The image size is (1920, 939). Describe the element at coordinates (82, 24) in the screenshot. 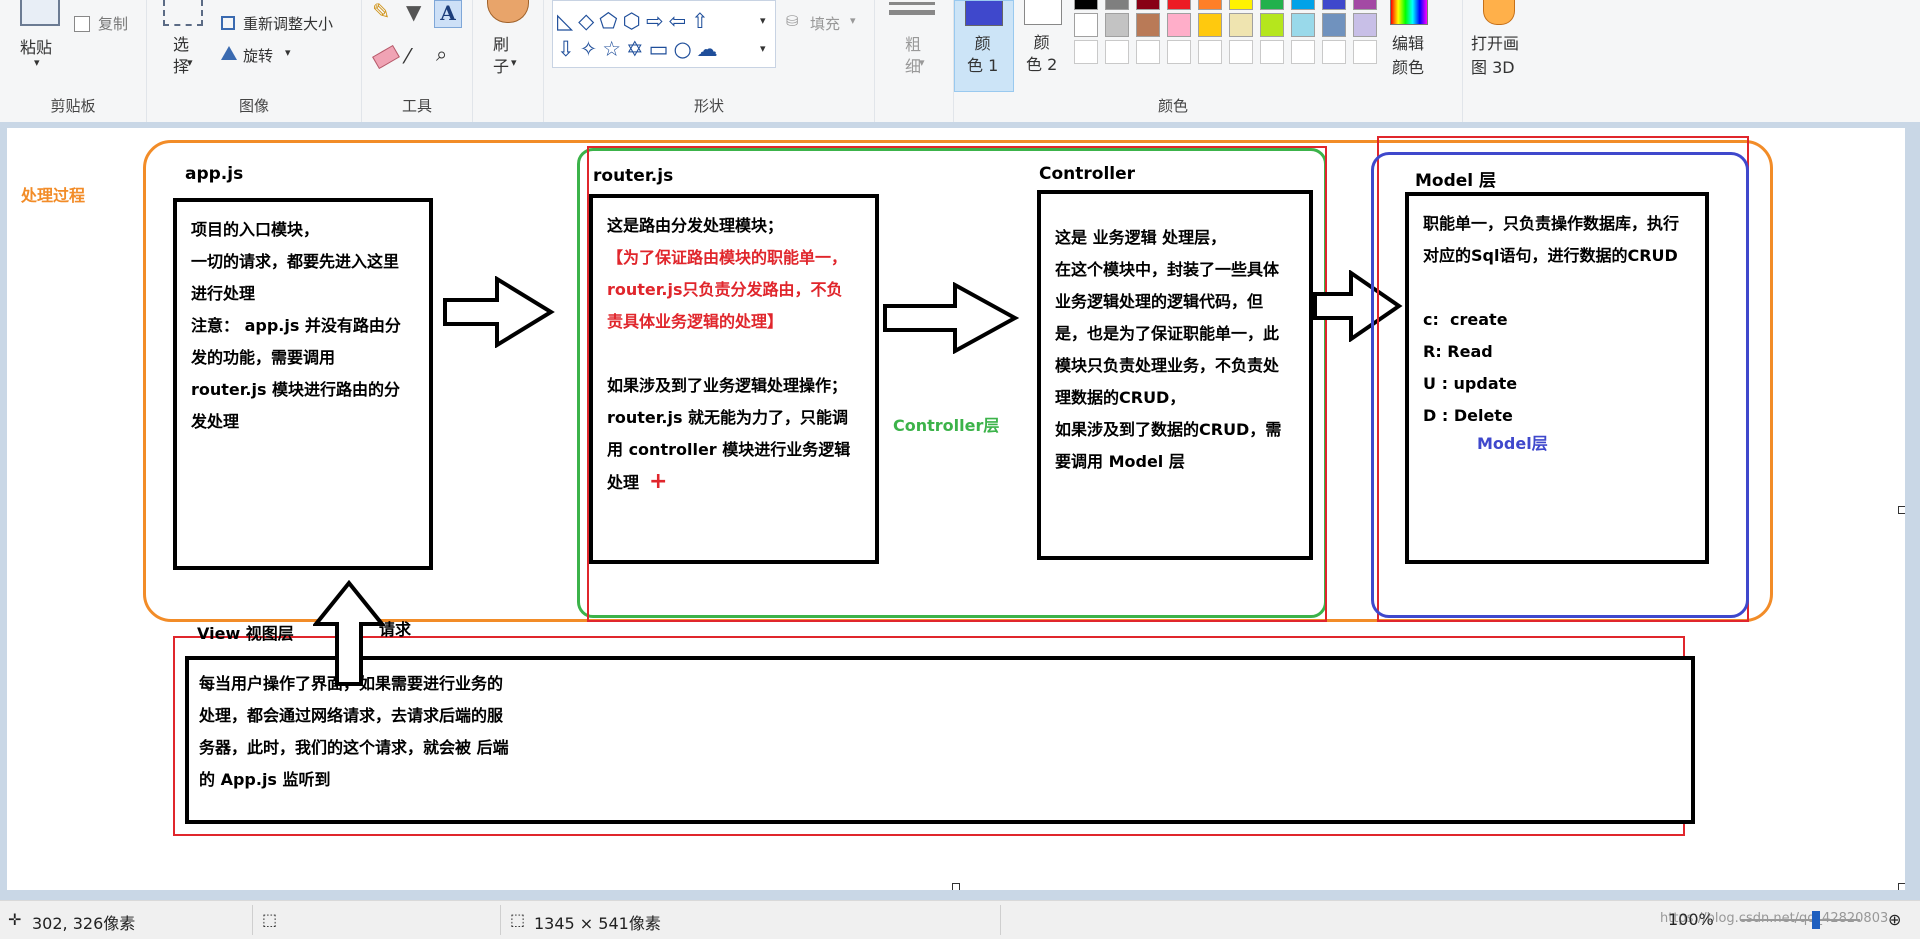

I see `copy-icon` at that location.